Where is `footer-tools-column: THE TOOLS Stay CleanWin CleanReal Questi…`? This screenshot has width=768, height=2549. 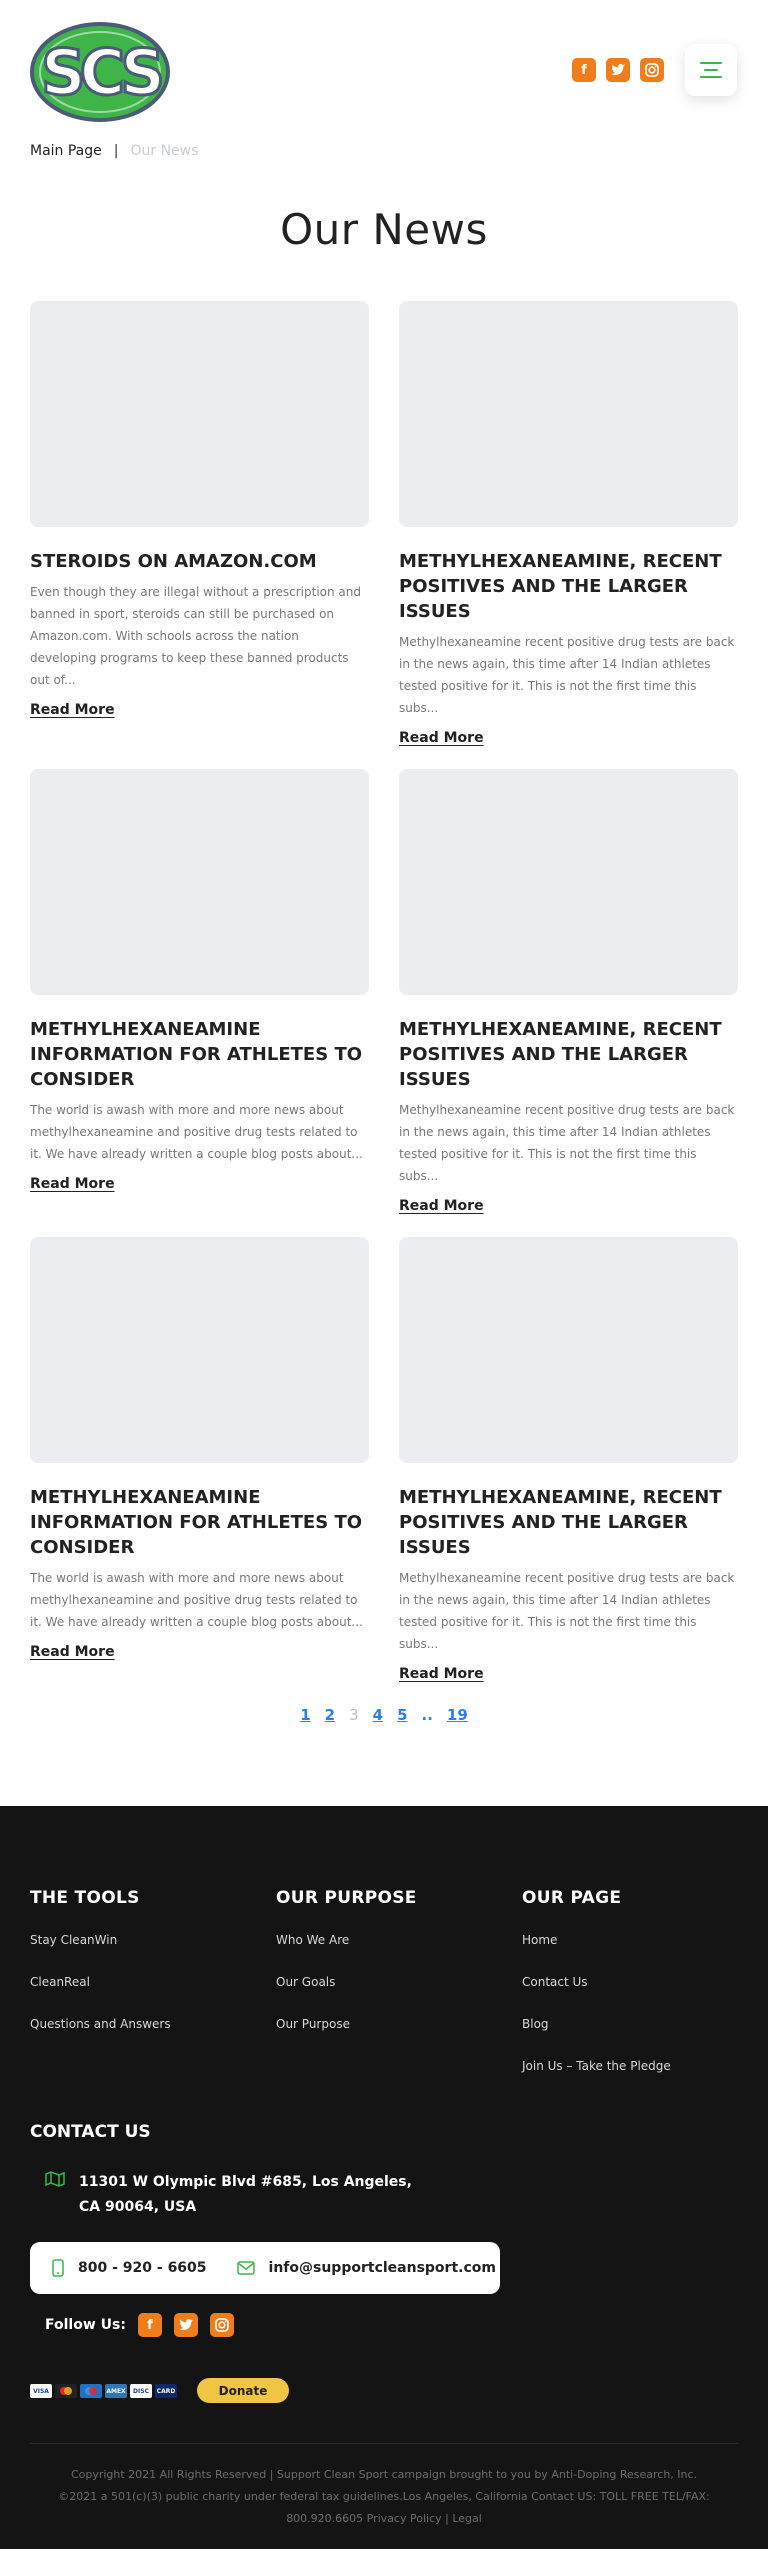 footer-tools-column: THE TOOLS Stay CleanWin CleanReal Questi… is located at coordinates (100, 1972).